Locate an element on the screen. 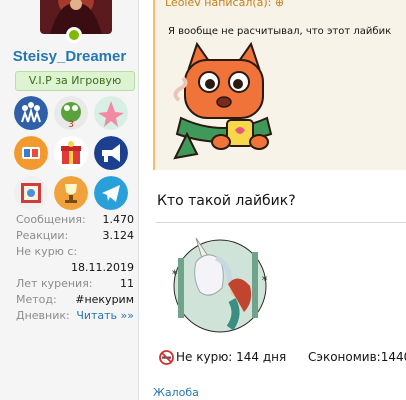  stat-label: Сообщения: is located at coordinates (51, 219).